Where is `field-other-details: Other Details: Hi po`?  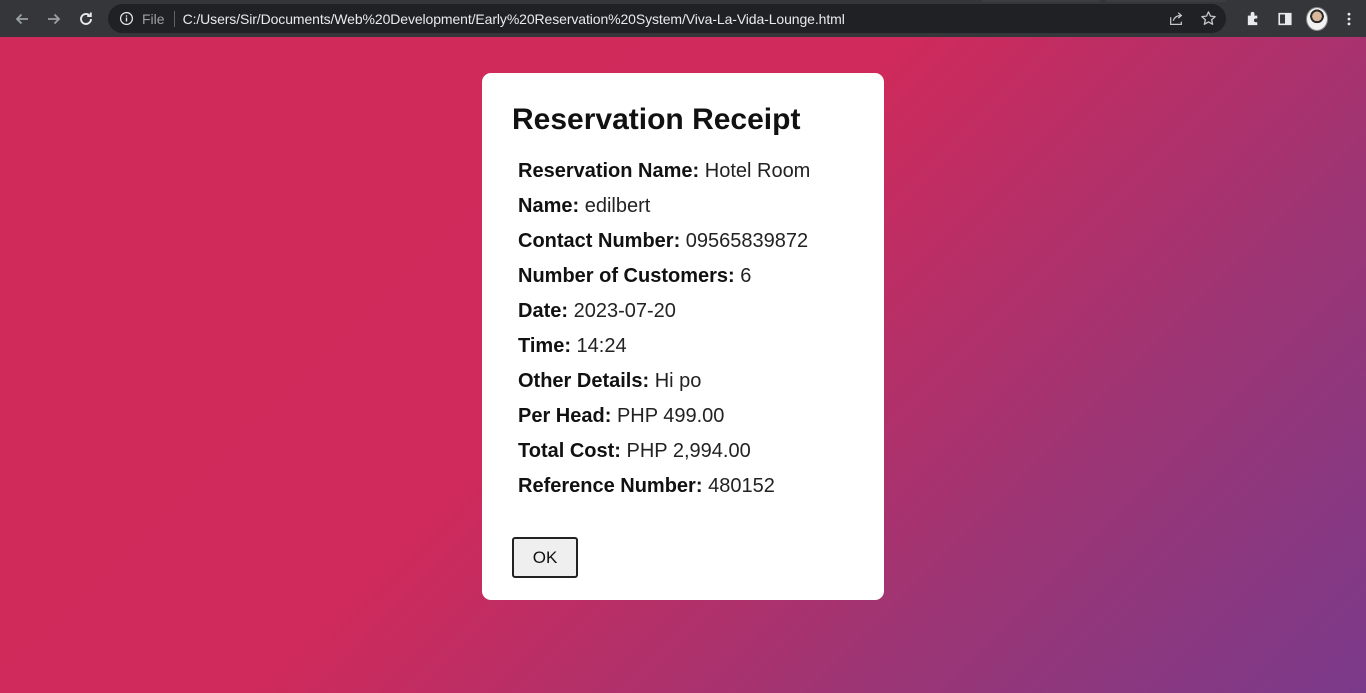 field-other-details: Other Details: Hi po is located at coordinates (664, 387).